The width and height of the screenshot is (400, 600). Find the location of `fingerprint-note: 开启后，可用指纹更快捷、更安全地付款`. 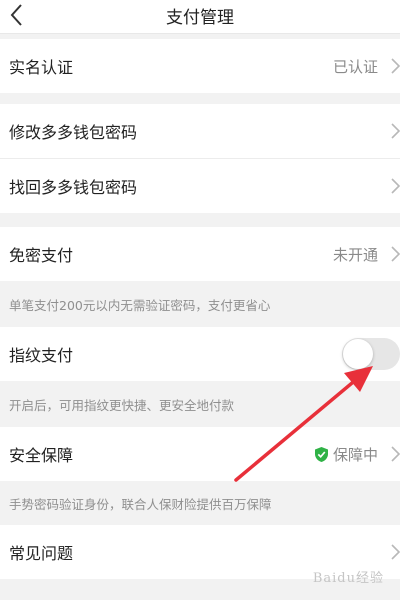

fingerprint-note: 开启后，可用指纹更快捷、更安全地付款 is located at coordinates (200, 404).